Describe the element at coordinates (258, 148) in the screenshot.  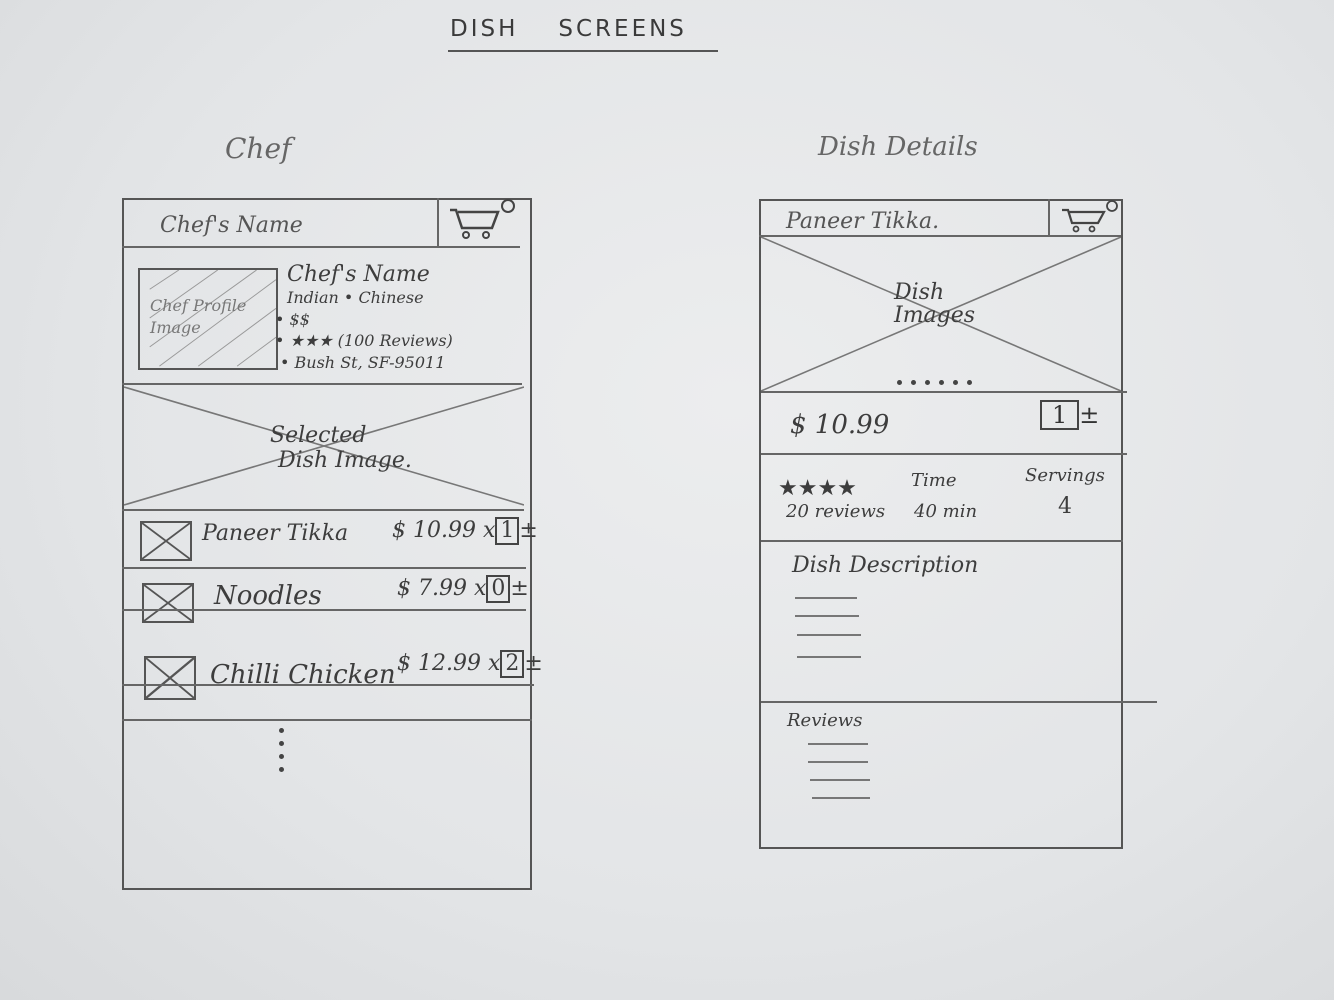
I see `chef-screen-label: Chef` at that location.